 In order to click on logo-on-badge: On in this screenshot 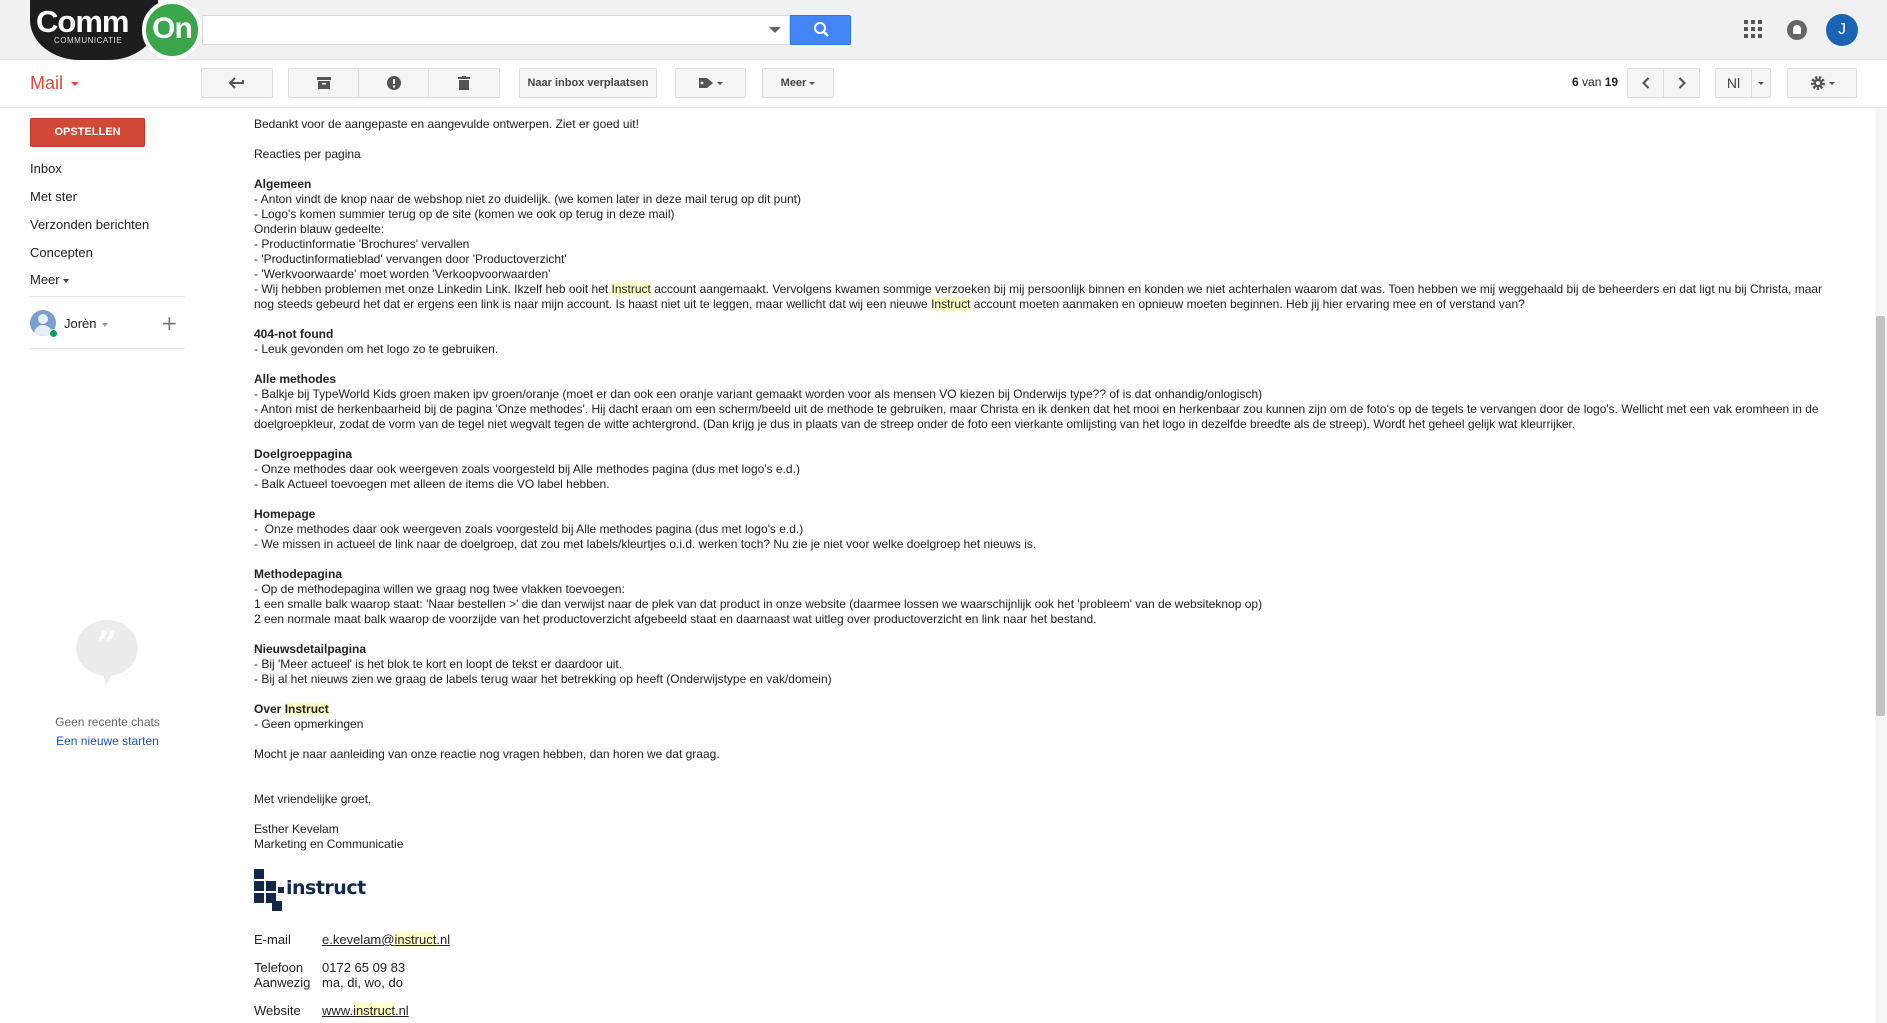, I will do `click(172, 30)`.